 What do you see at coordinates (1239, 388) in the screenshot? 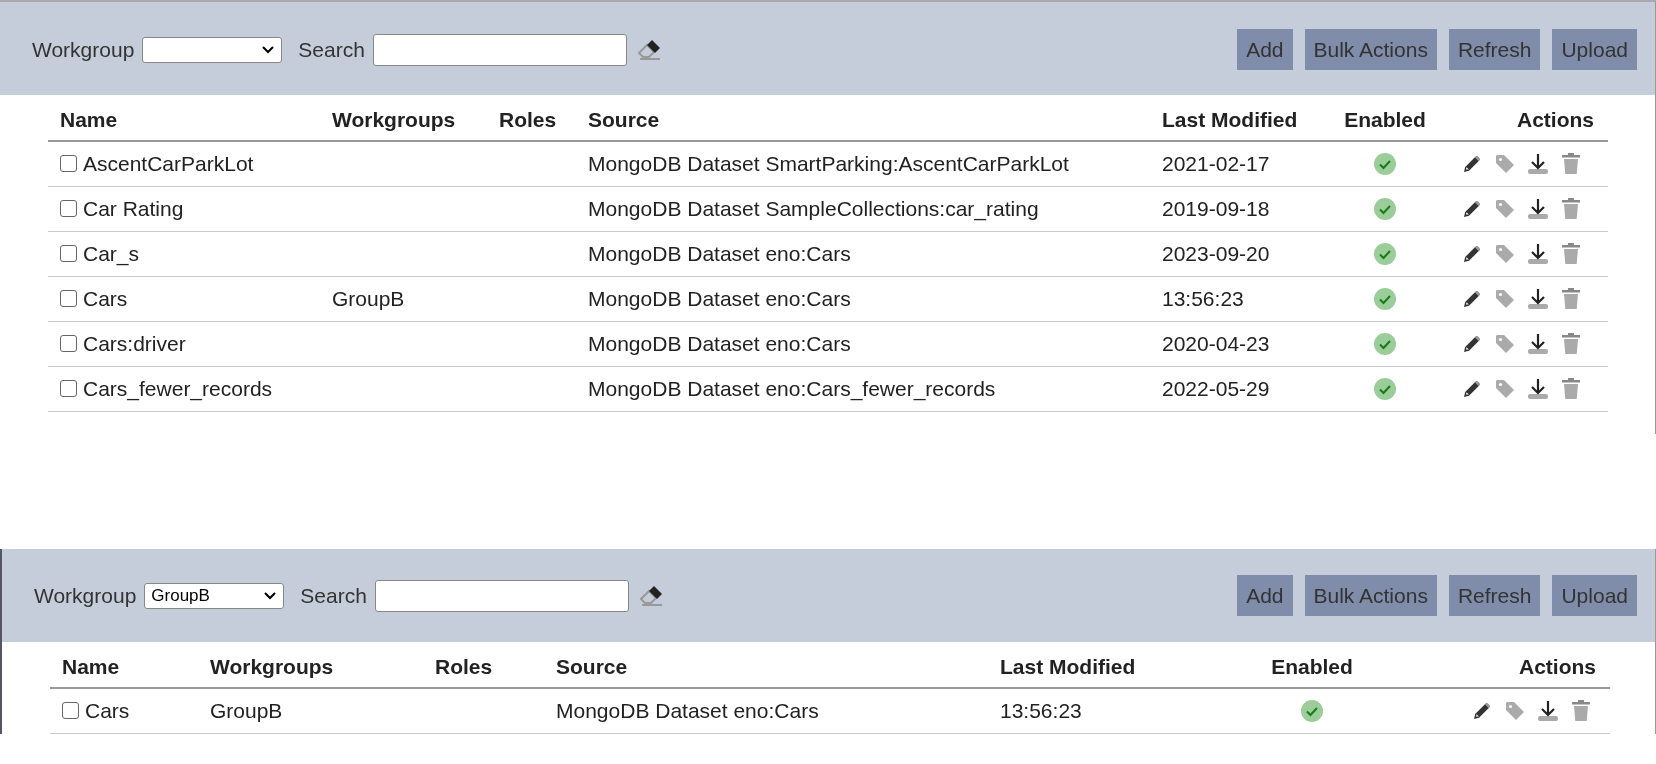
I see `table-cell: 2022-05-29` at bounding box center [1239, 388].